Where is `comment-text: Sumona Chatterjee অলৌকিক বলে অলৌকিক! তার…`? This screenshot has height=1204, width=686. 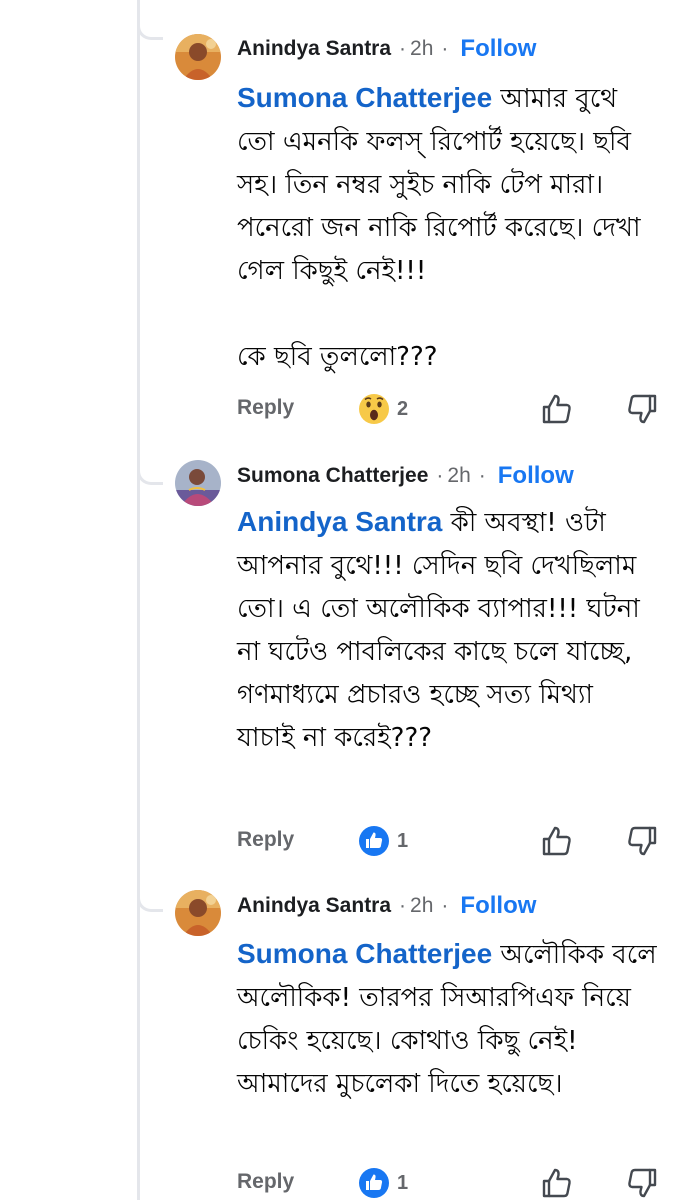
comment-text: Sumona Chatterjee অলৌকিক বলে অলৌকিক! তার… is located at coordinates (447, 1019).